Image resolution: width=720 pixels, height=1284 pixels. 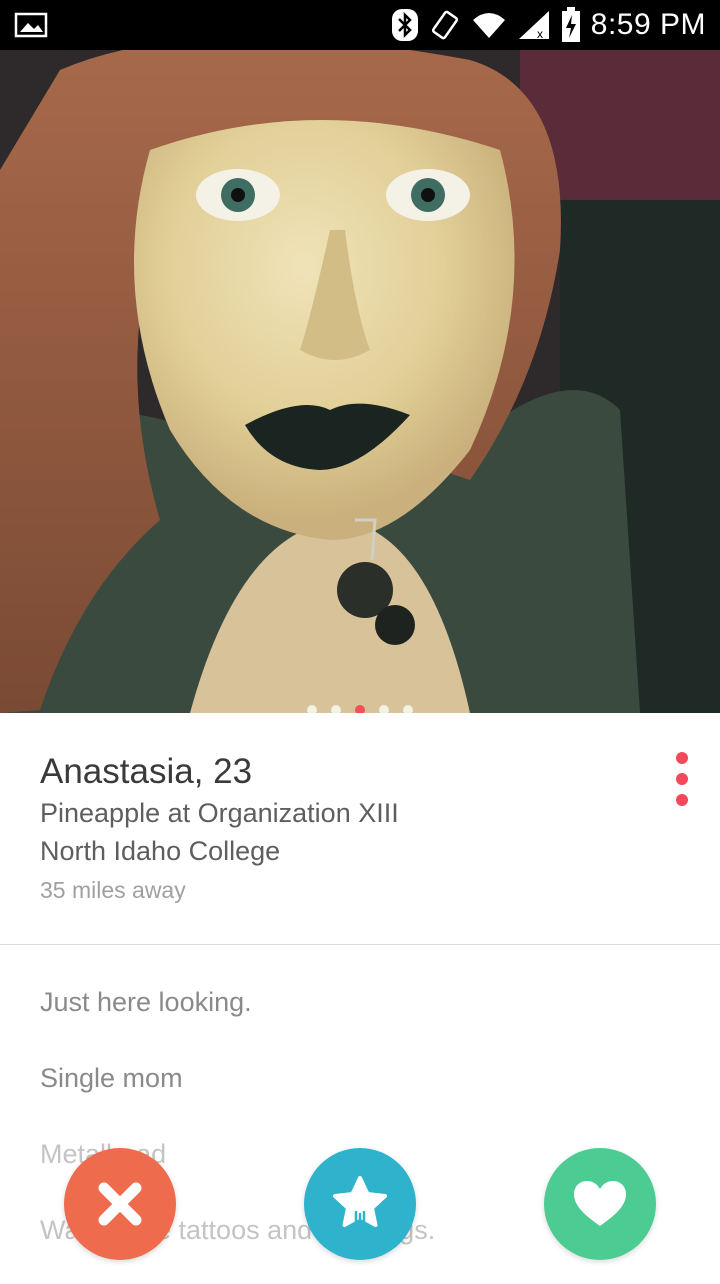 I want to click on clock-time: 8:59 PM, so click(x=648, y=24).